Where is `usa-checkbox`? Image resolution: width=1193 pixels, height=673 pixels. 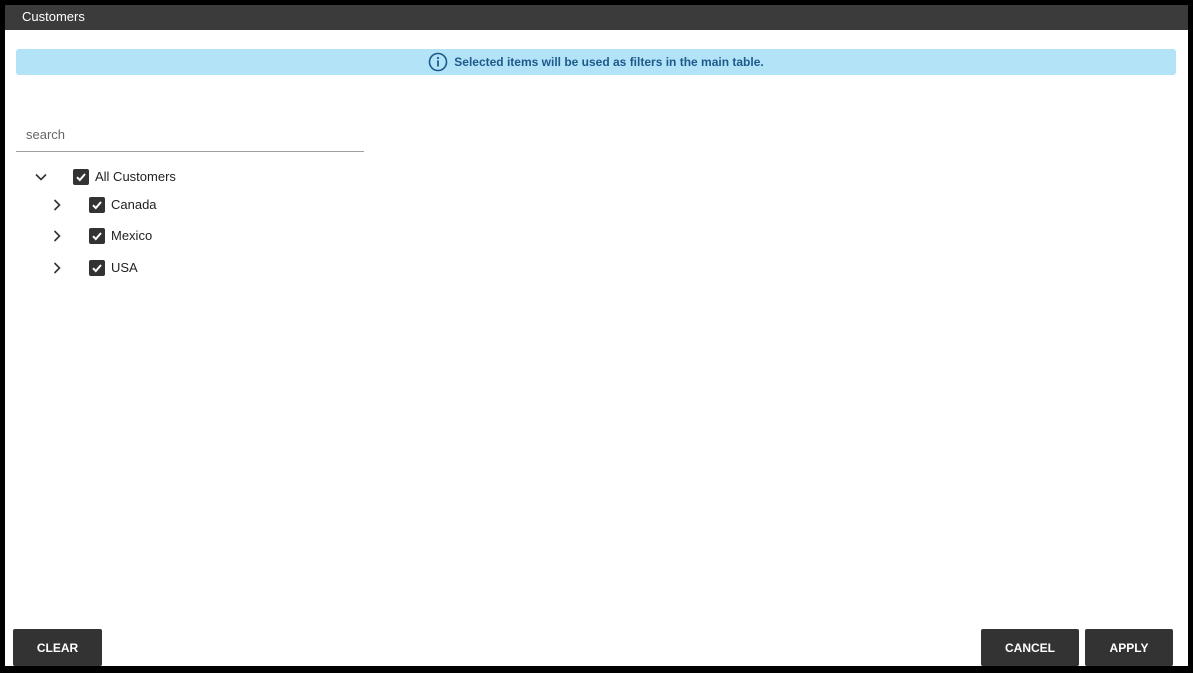
usa-checkbox is located at coordinates (97, 268).